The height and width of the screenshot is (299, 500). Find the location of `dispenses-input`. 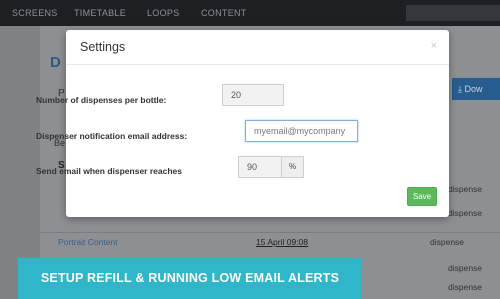

dispenses-input is located at coordinates (253, 95).